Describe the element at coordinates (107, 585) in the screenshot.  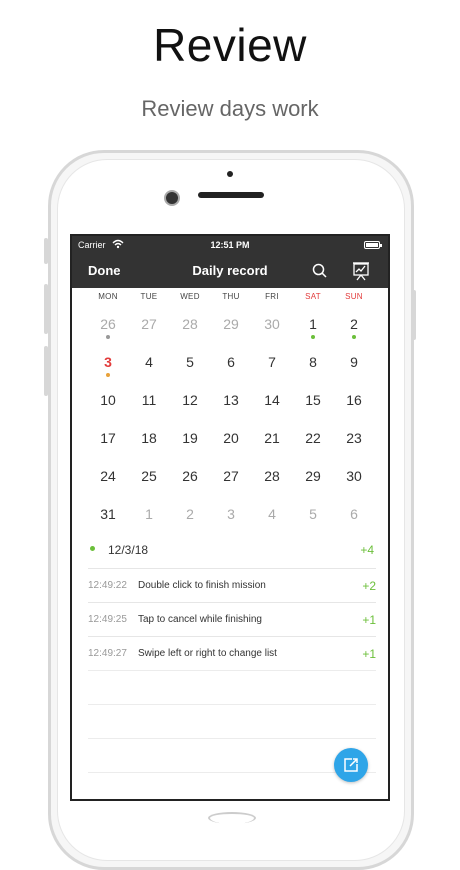
I see `record-time: 12:49:22` at that location.